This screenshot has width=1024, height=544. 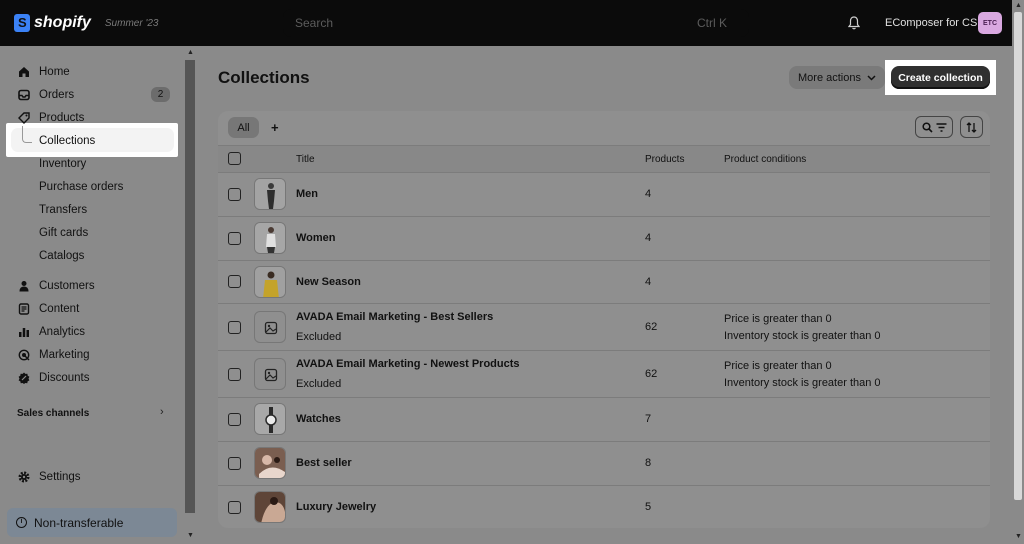 I want to click on search-input: Search Ctrl K, so click(x=516, y=23).